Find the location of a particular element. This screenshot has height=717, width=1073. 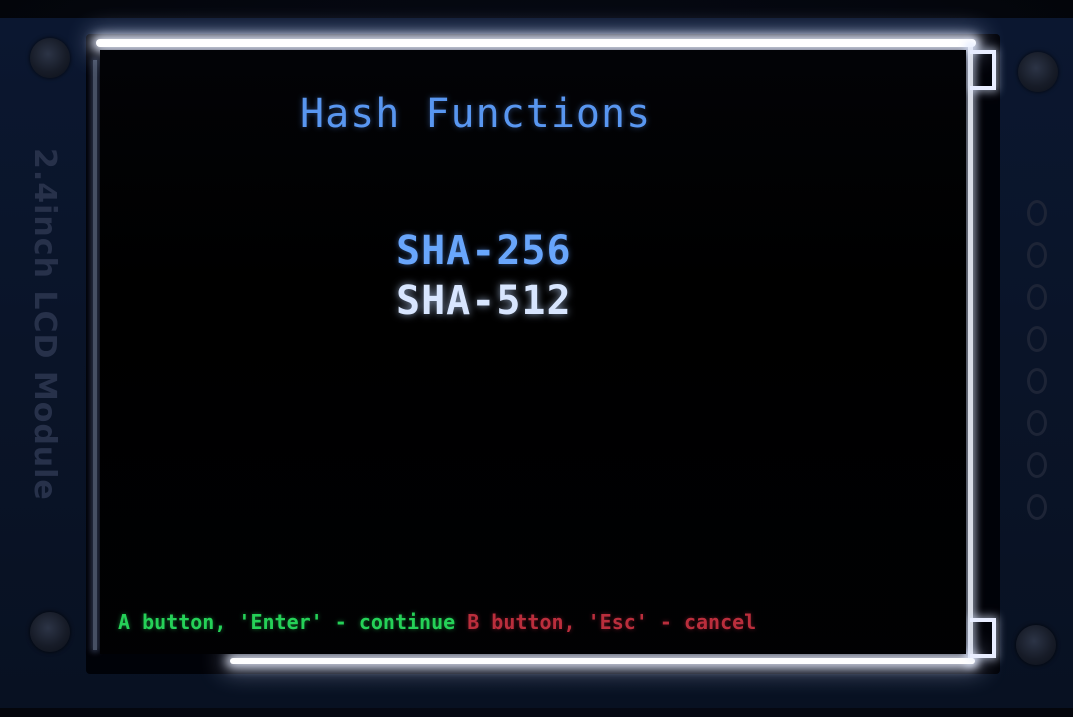

backlight-edge-bottom is located at coordinates (602, 661).